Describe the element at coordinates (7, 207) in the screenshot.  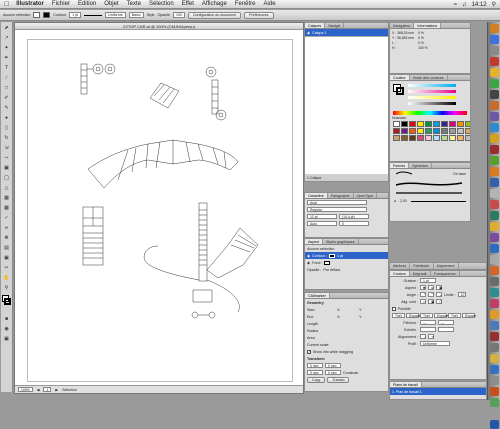
I see `gradient-tool-icon: ▩` at that location.